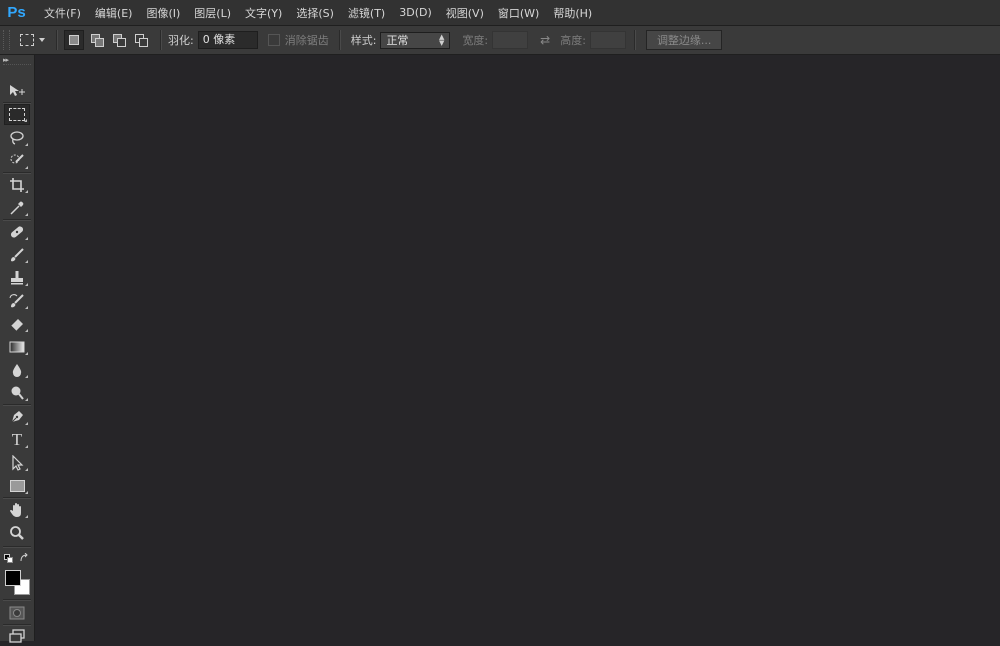 Image resolution: width=1000 pixels, height=646 pixels. Describe the element at coordinates (212, 13) in the screenshot. I see `menu-layer: 图层(L)` at that location.